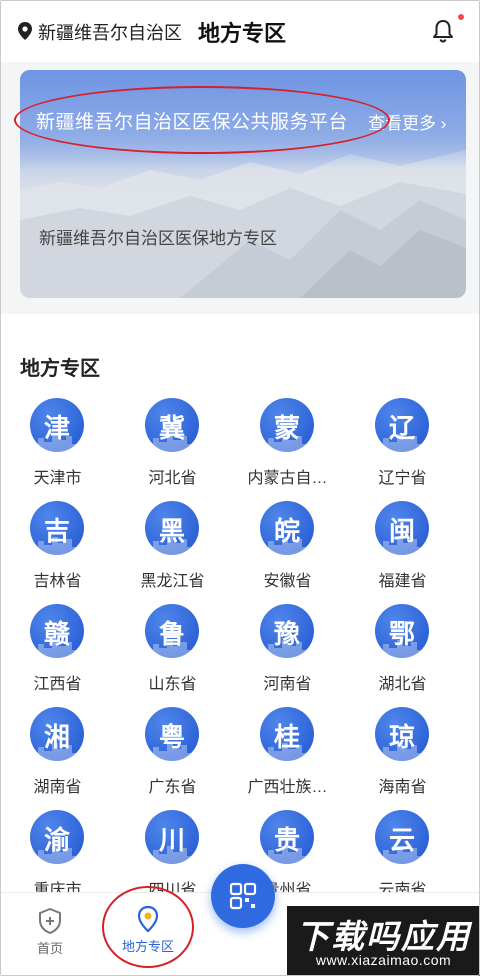  What do you see at coordinates (148, 919) in the screenshot?
I see `map-pin-icon` at bounding box center [148, 919].